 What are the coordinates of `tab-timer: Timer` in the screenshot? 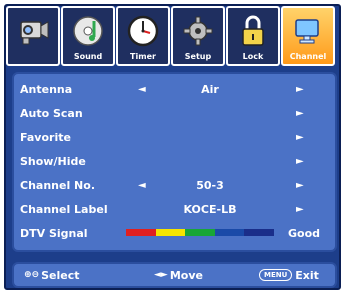 It's located at (143, 36).